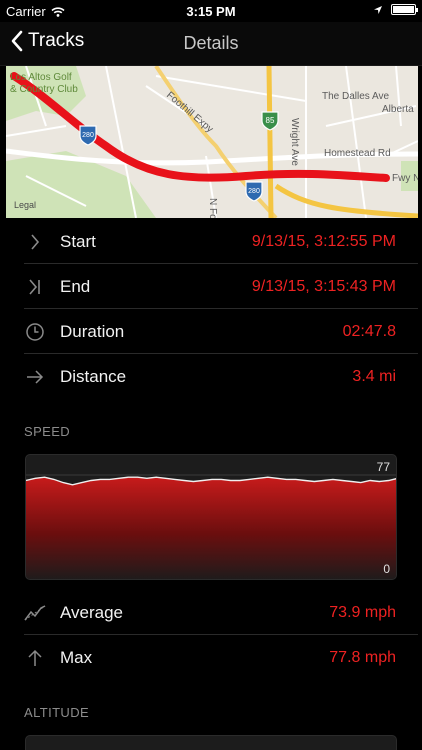 This screenshot has height=750, width=422. I want to click on distance-value: 3.4 mi, so click(374, 376).